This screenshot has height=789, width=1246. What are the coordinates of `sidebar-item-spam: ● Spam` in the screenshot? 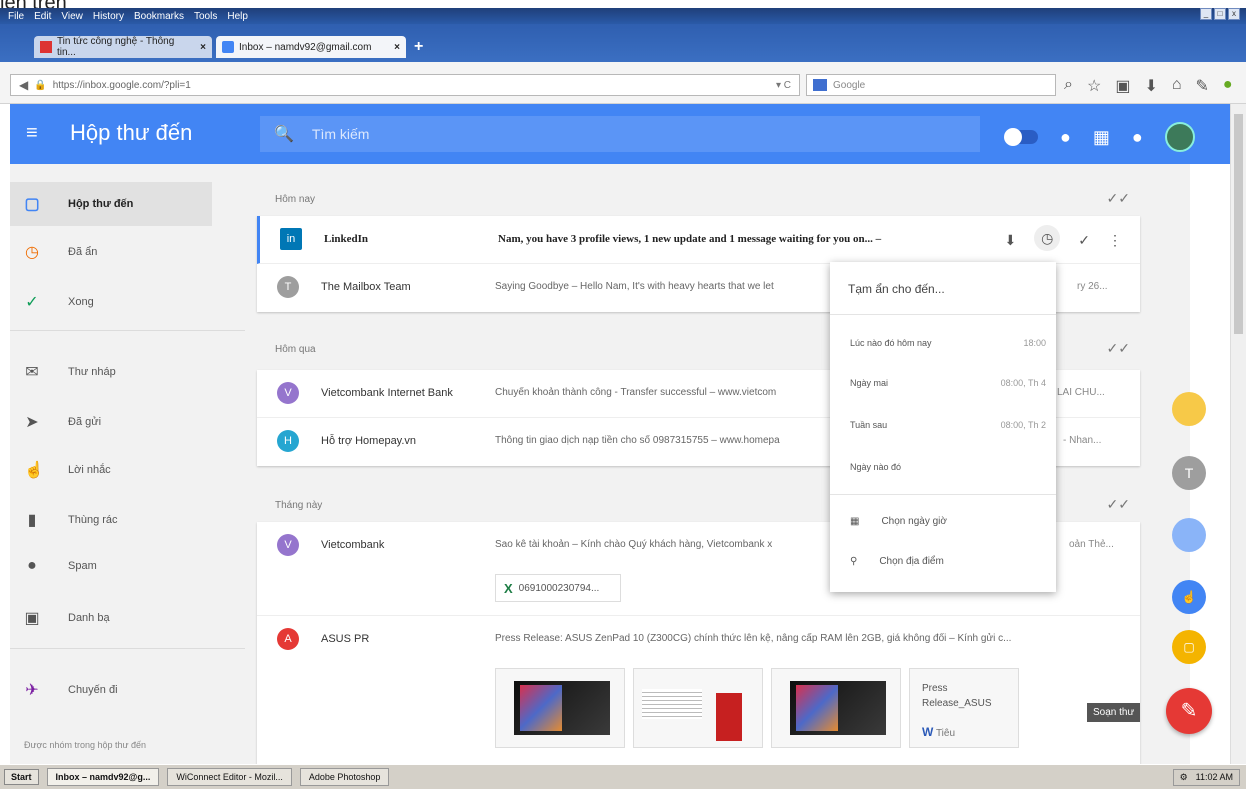 It's located at (111, 566).